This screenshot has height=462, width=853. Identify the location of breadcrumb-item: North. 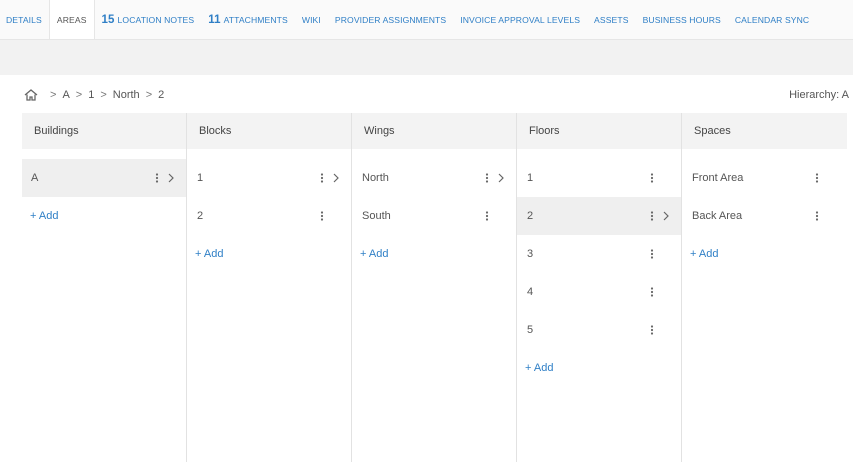
(126, 95).